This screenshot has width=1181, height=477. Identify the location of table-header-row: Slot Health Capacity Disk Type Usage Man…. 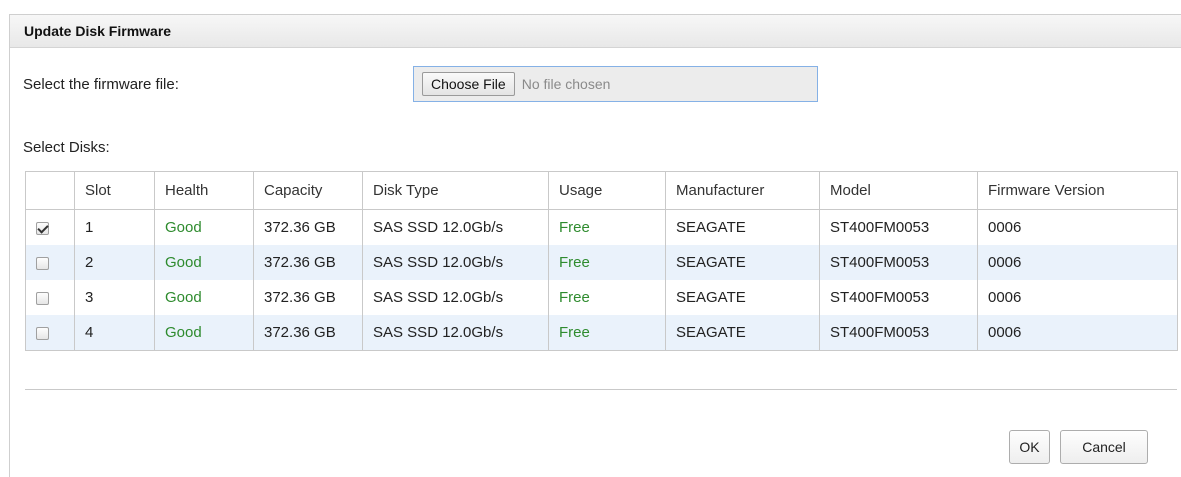
(601, 190).